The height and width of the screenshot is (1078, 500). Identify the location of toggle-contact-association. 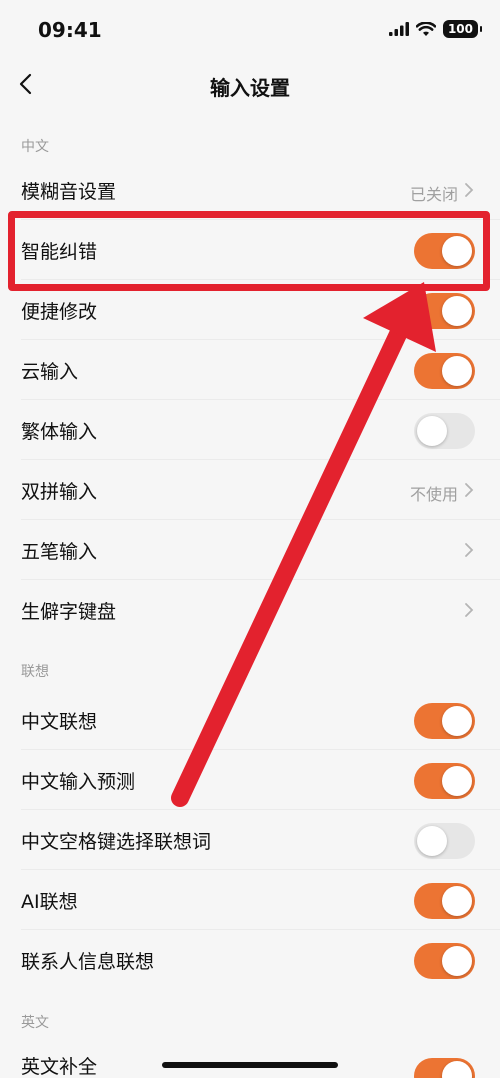
(444, 961).